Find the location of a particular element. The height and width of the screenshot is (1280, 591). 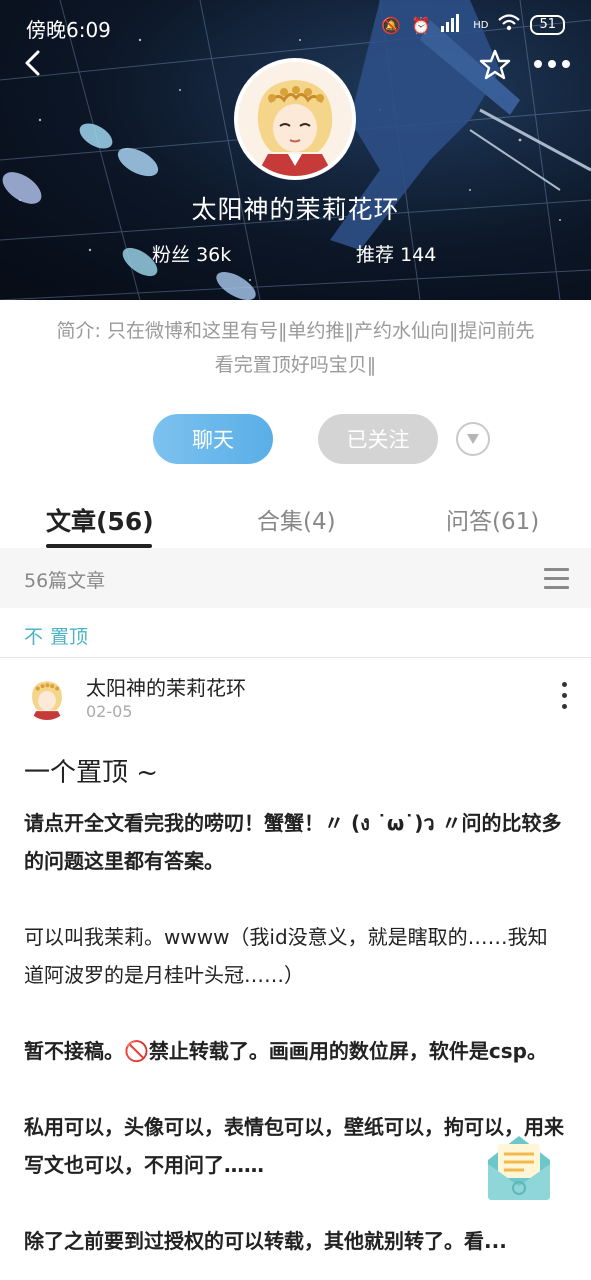

follow-button: 已关注 is located at coordinates (378, 439).